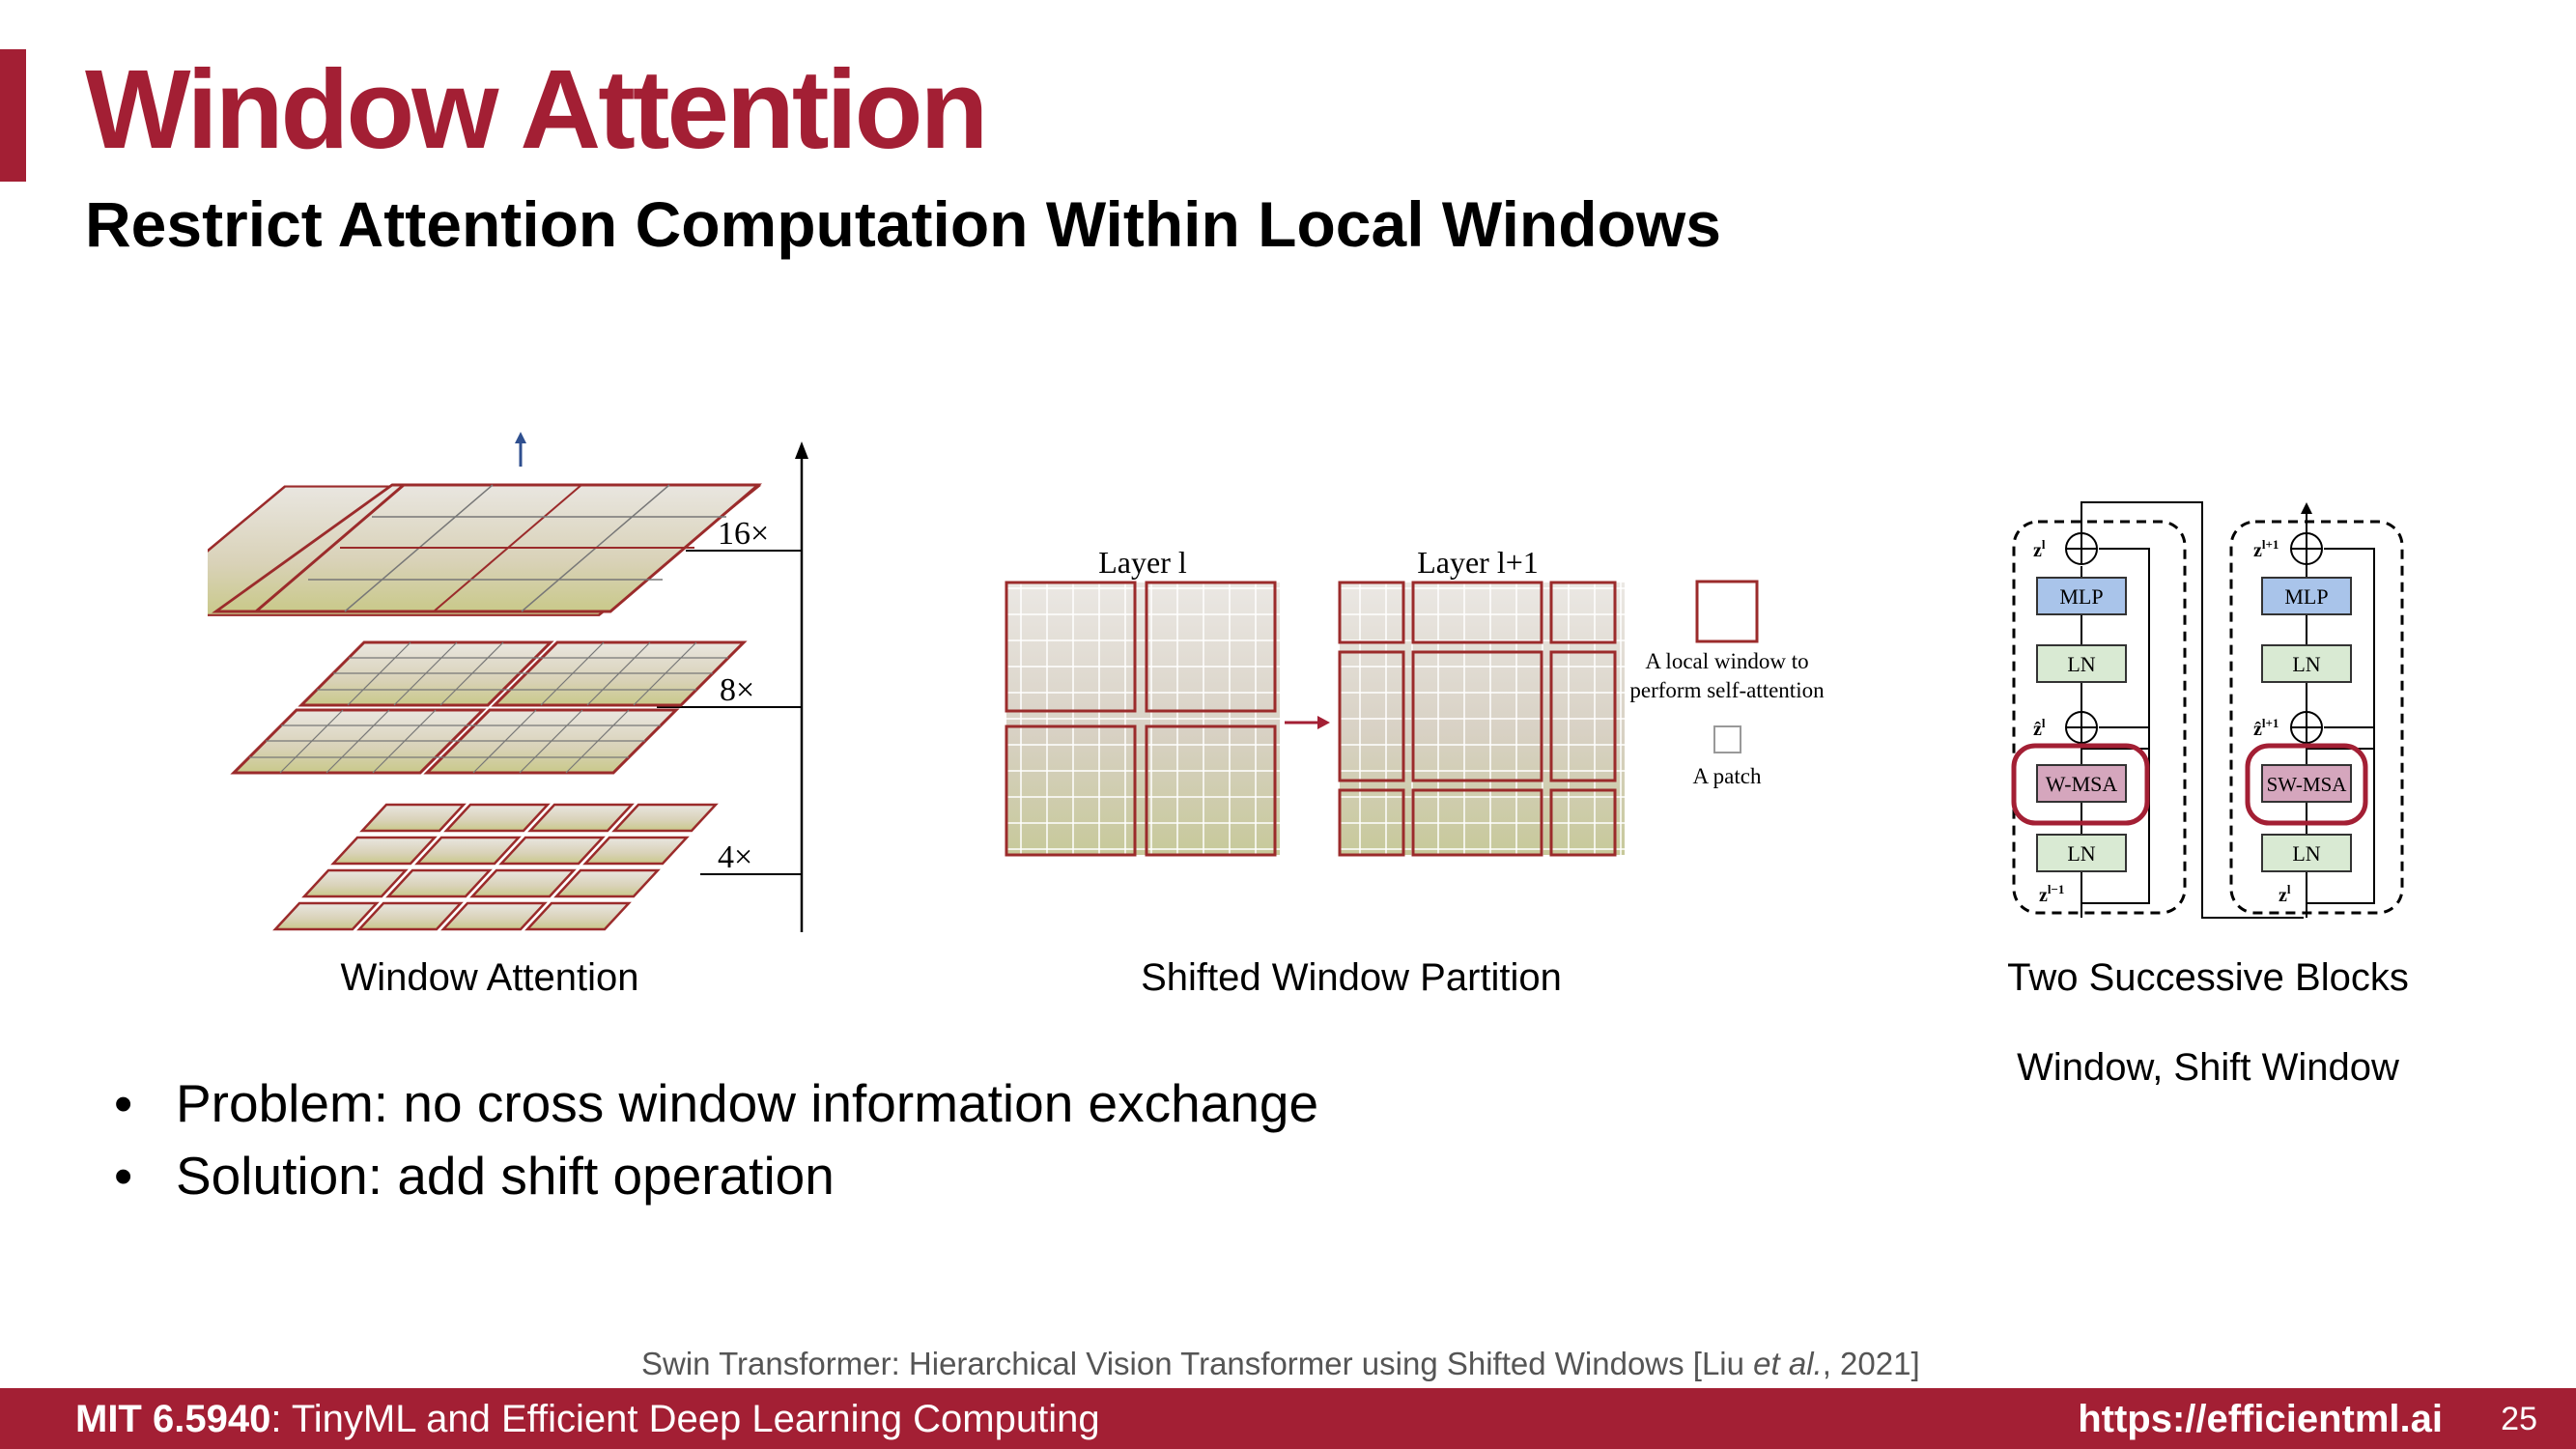 This screenshot has width=2576, height=1449. What do you see at coordinates (505, 1176) in the screenshot?
I see `bullet-text: Solution: add shift operation` at bounding box center [505, 1176].